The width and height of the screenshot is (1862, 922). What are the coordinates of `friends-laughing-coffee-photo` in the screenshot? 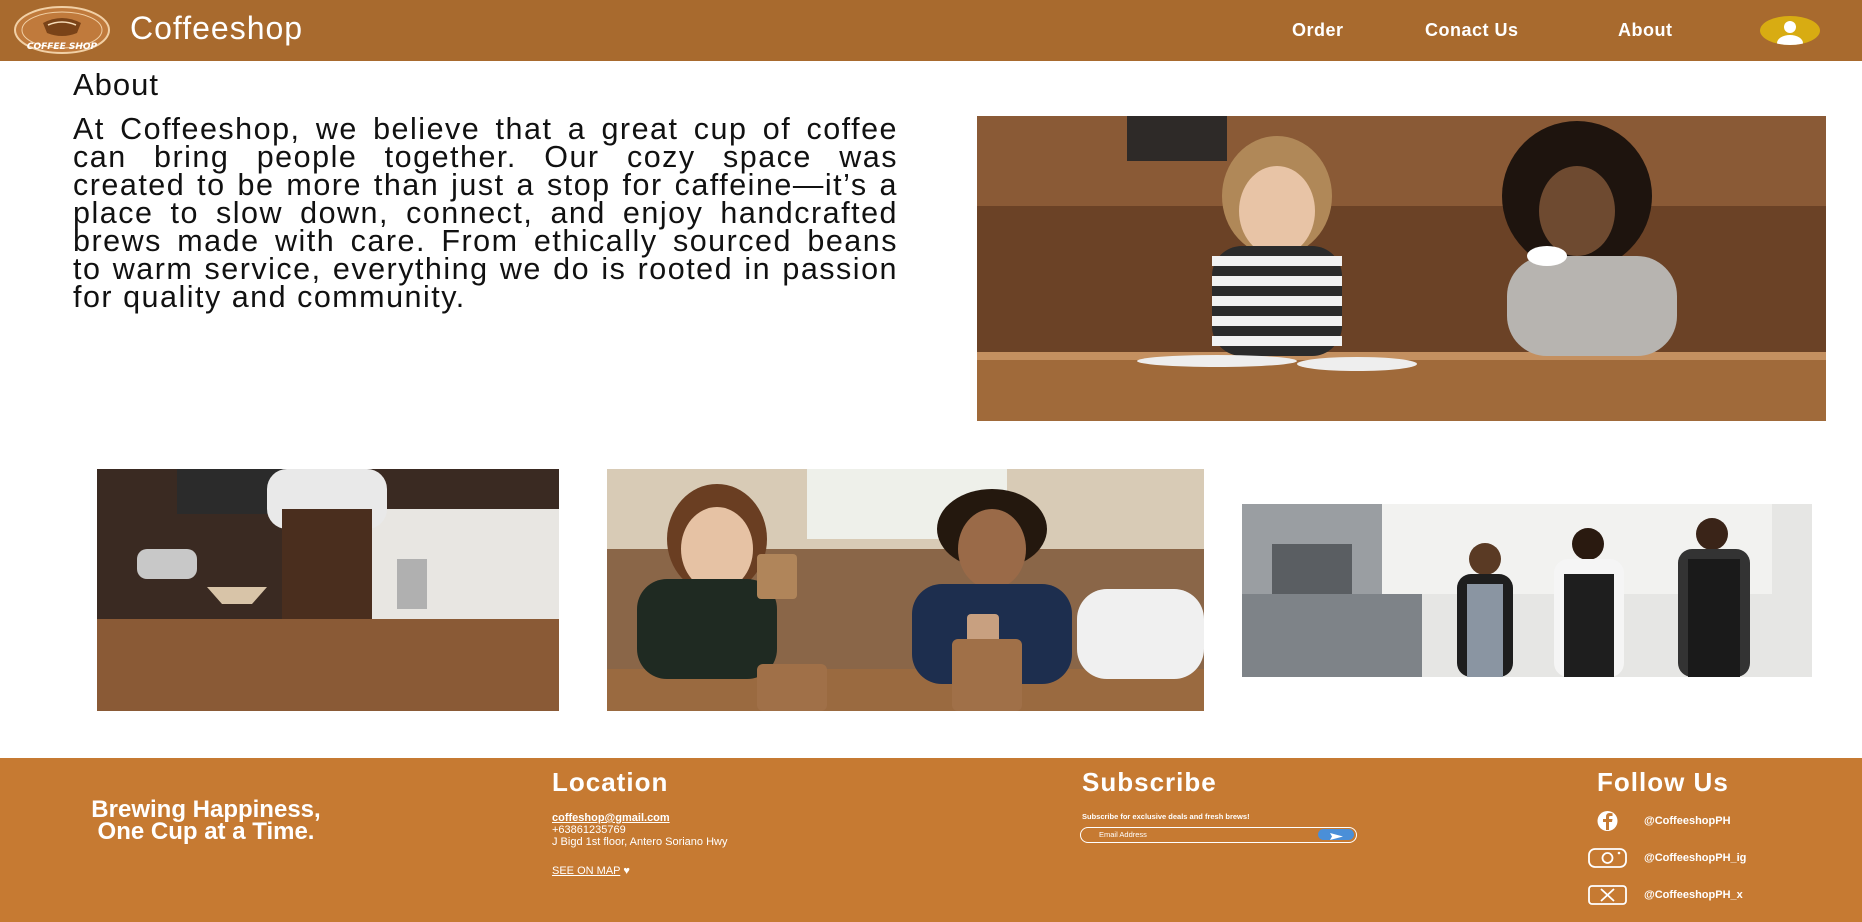 It's located at (905, 590).